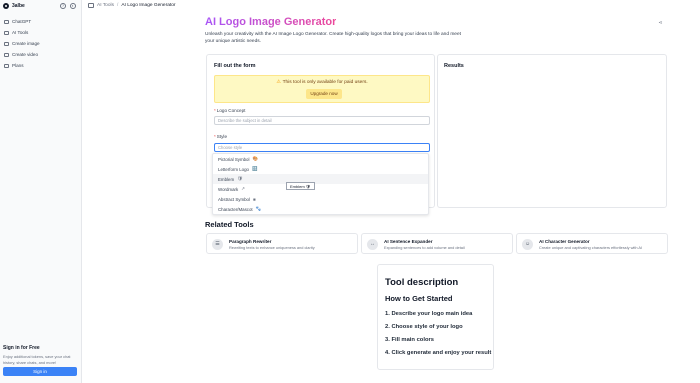 The image size is (700, 383). What do you see at coordinates (564, 241) in the screenshot?
I see `tool-name: AI Character Generator` at bounding box center [564, 241].